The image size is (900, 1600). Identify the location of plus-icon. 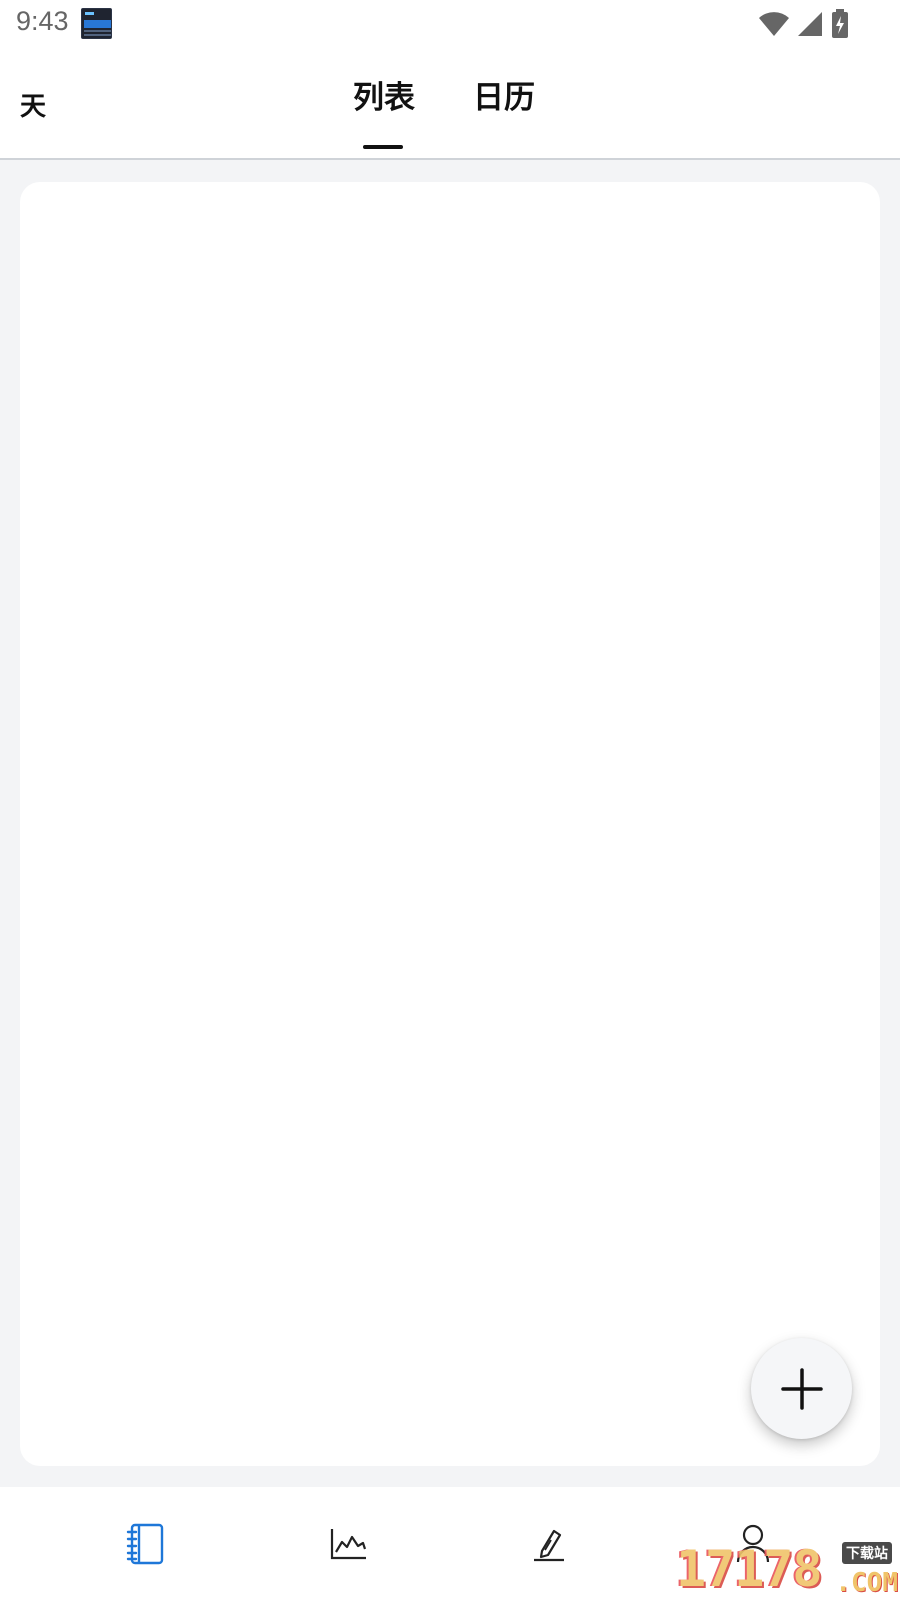
(801, 1388).